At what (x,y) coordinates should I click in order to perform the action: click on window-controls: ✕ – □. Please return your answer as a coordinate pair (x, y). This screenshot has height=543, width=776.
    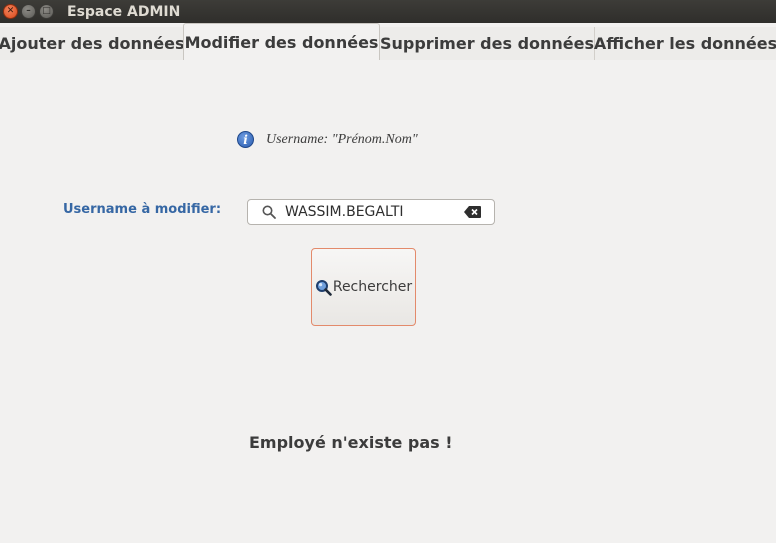
    Looking at the image, I should click on (28, 11).